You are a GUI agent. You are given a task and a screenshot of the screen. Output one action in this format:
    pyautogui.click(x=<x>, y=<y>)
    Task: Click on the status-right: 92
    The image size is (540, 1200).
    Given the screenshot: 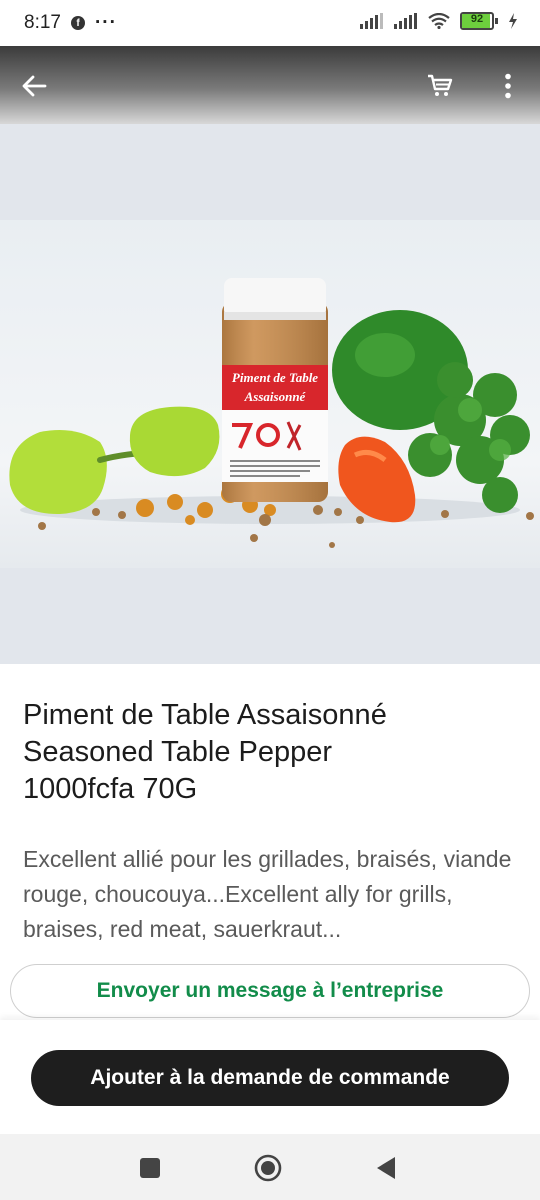 What is the action you would take?
    pyautogui.click(x=439, y=21)
    